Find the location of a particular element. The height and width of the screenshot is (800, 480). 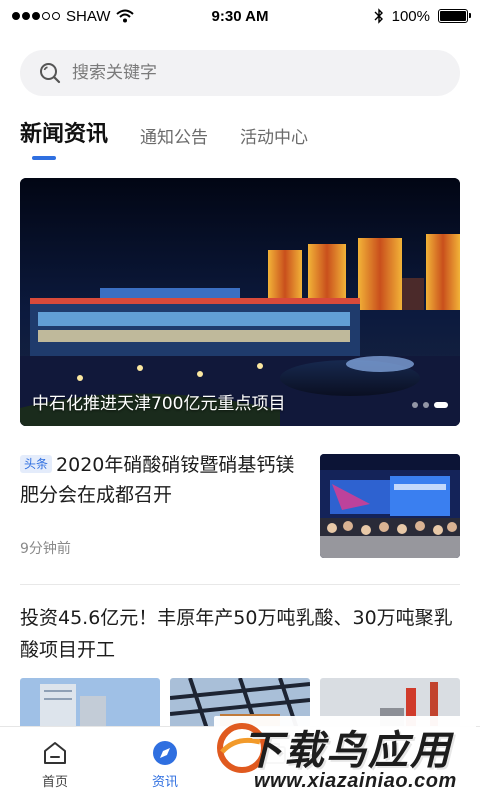

nav-home: 首页 is located at coordinates (55, 763).